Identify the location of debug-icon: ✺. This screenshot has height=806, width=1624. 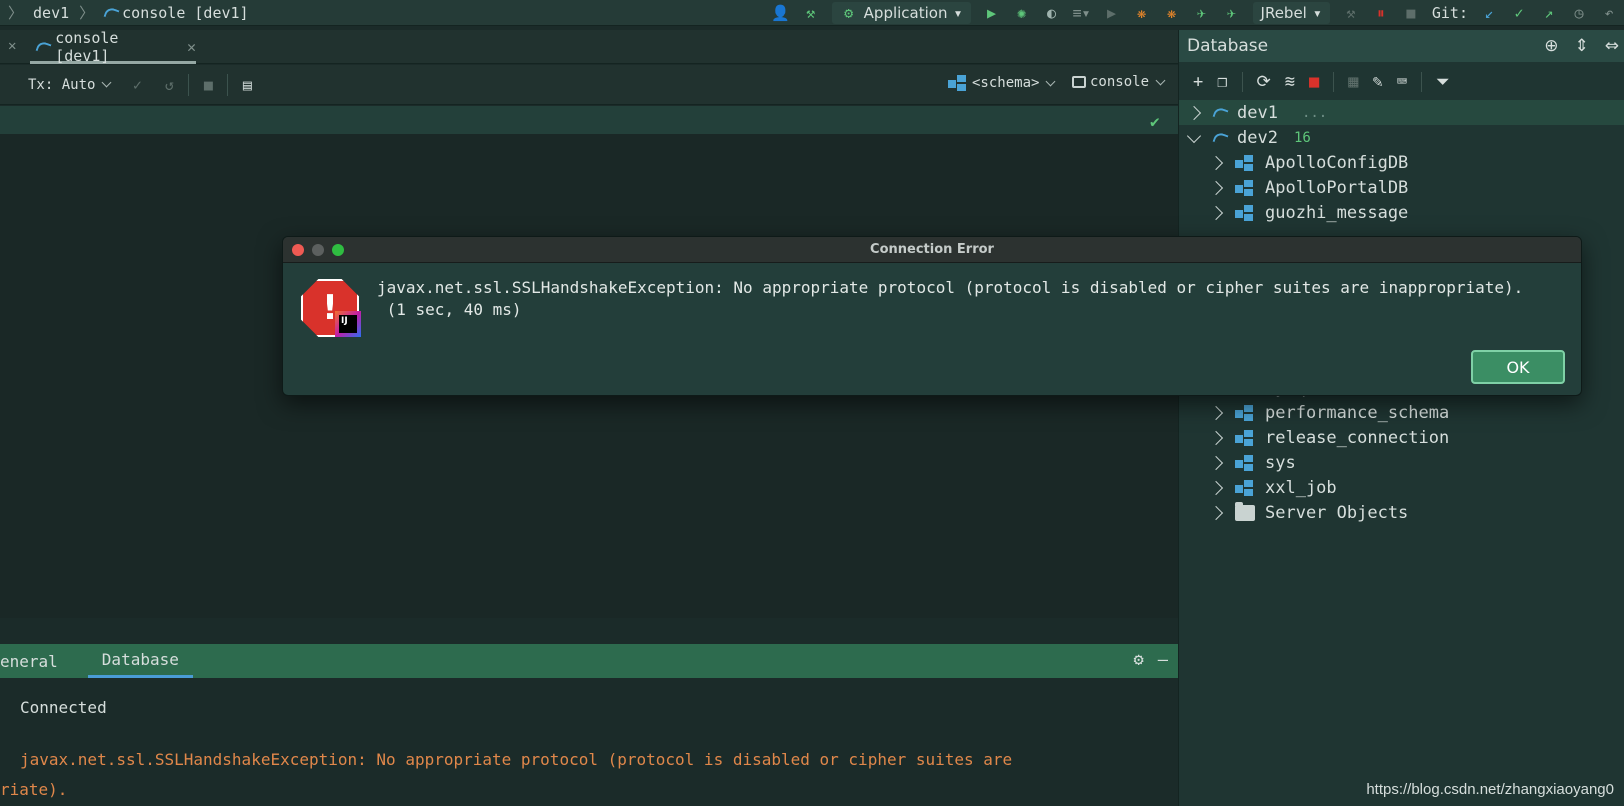
(1022, 13).